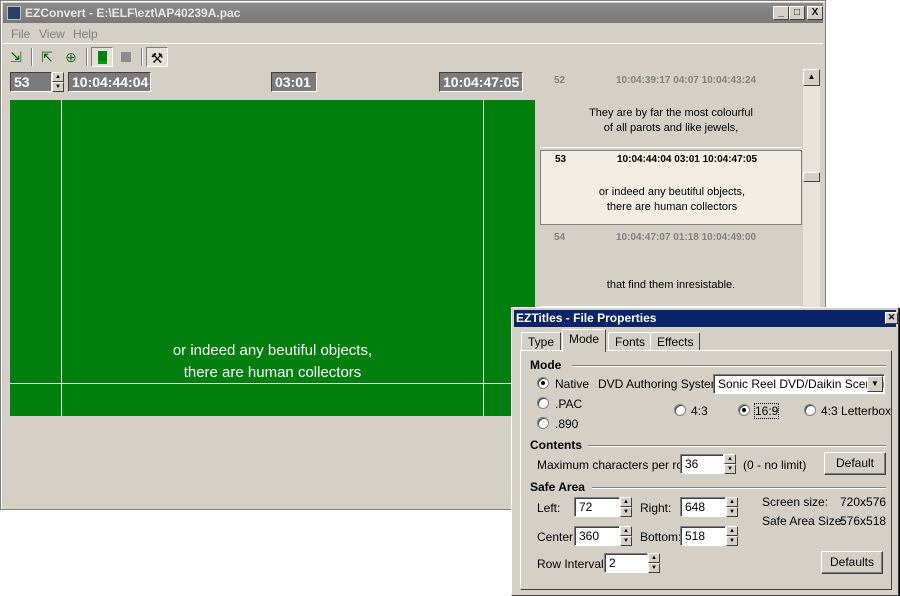  Describe the element at coordinates (781, 13) in the screenshot. I see `minimize-button: _` at that location.